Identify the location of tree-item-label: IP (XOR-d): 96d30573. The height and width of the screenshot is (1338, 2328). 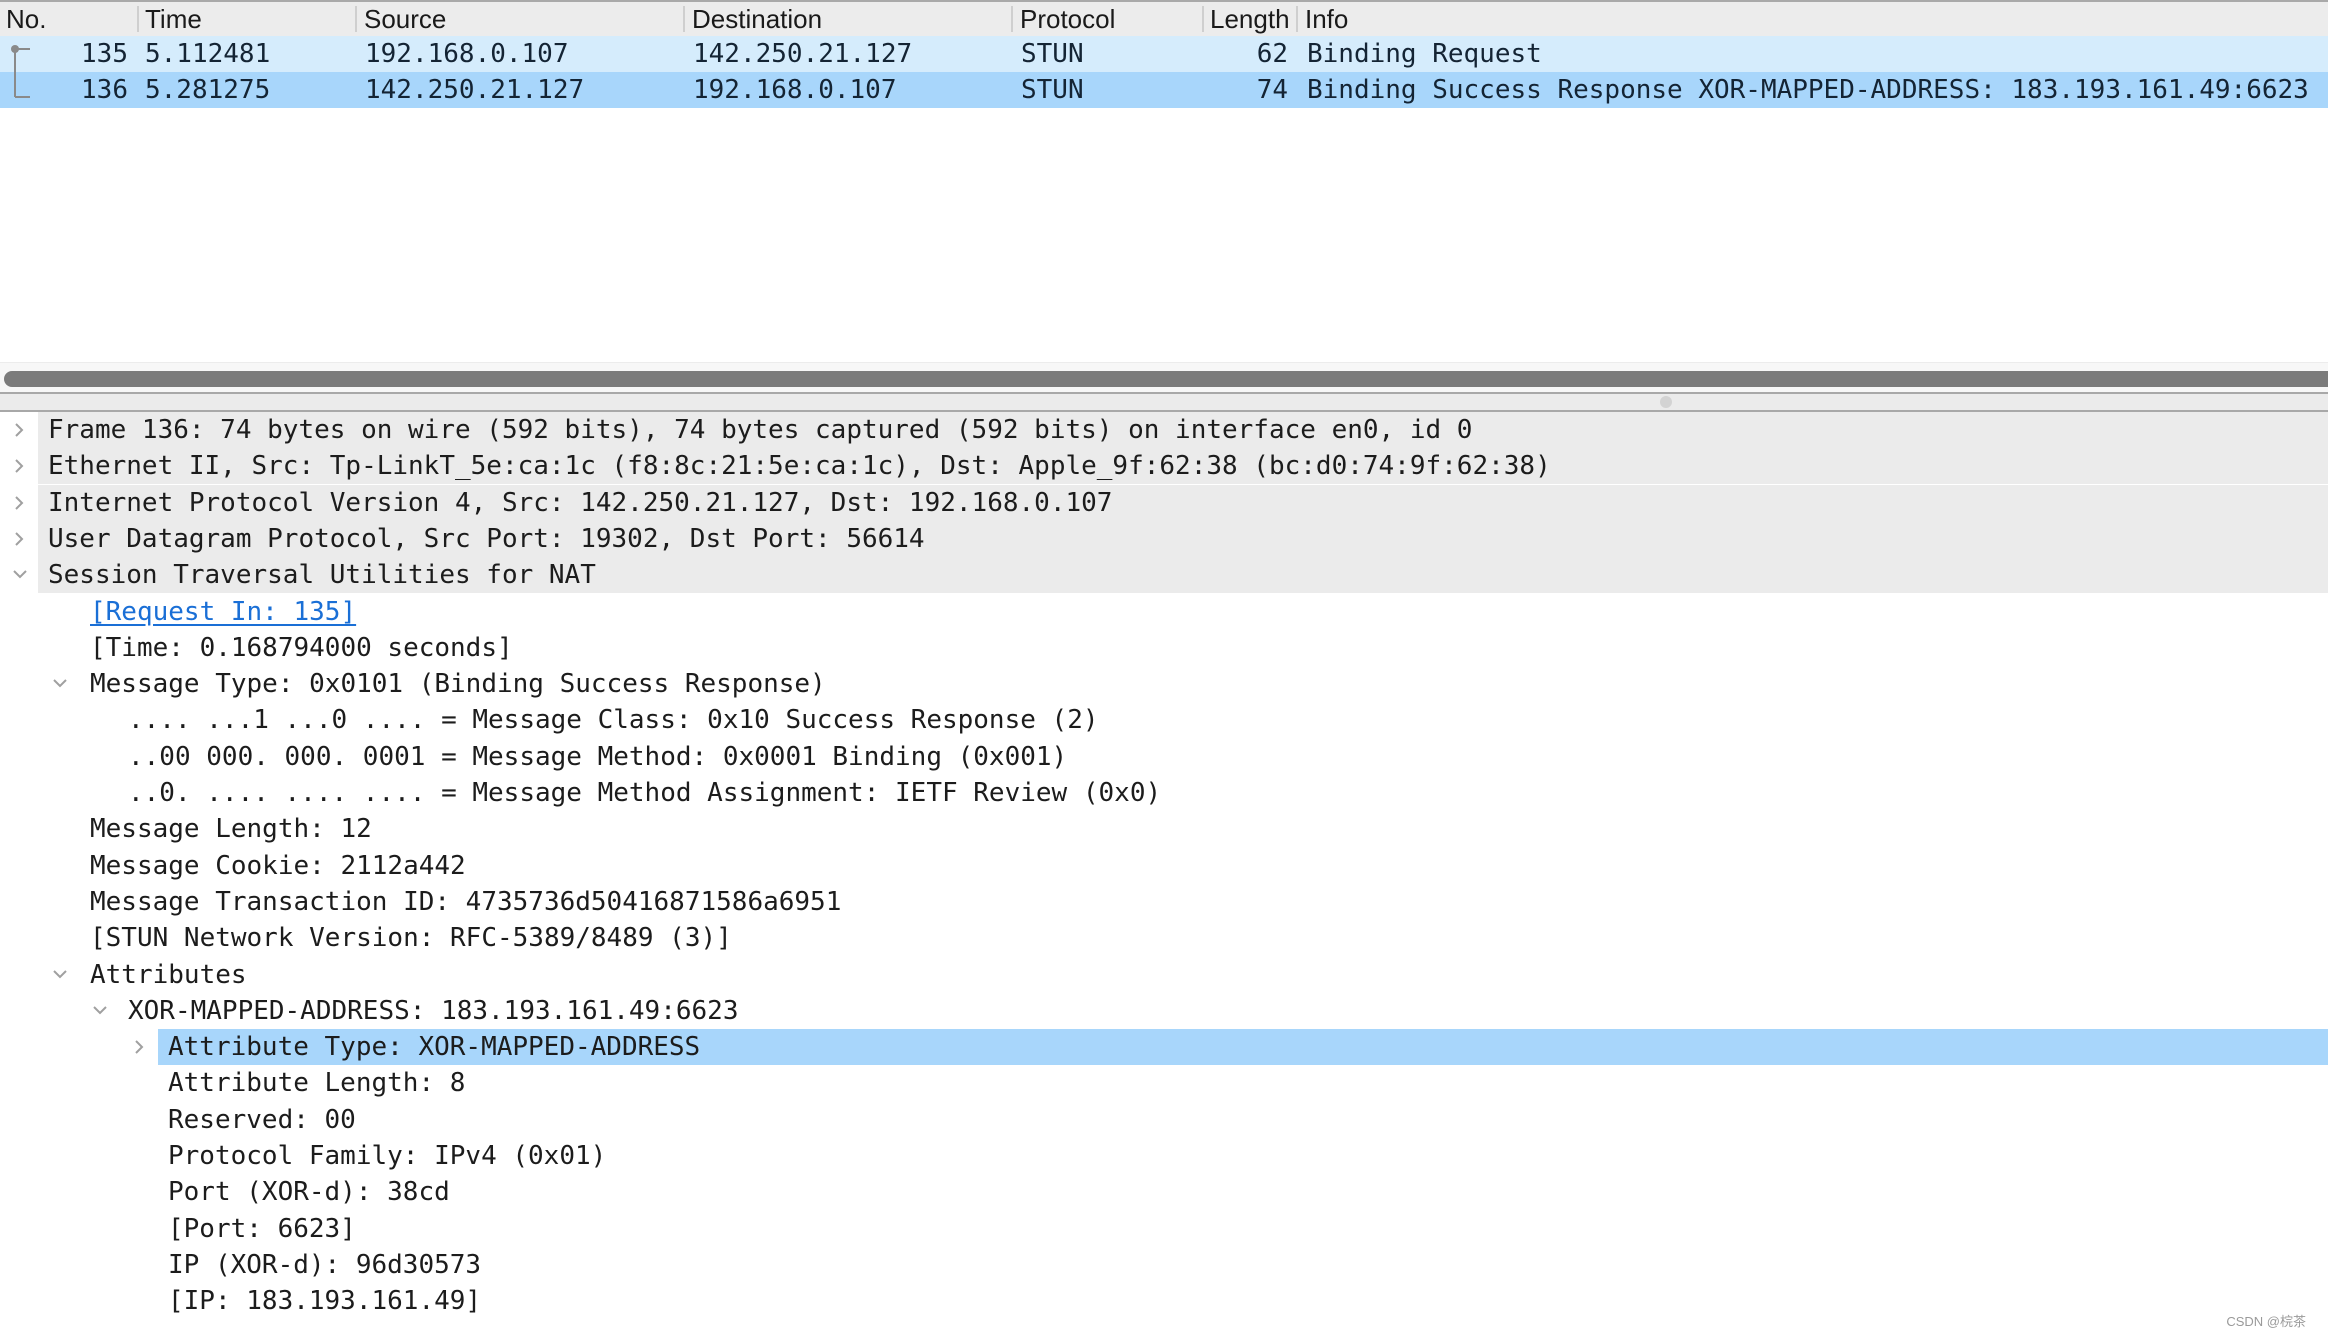
(325, 1264).